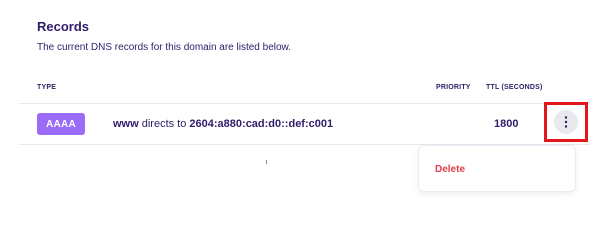 The image size is (610, 240). I want to click on more-vertical-icon, so click(566, 122).